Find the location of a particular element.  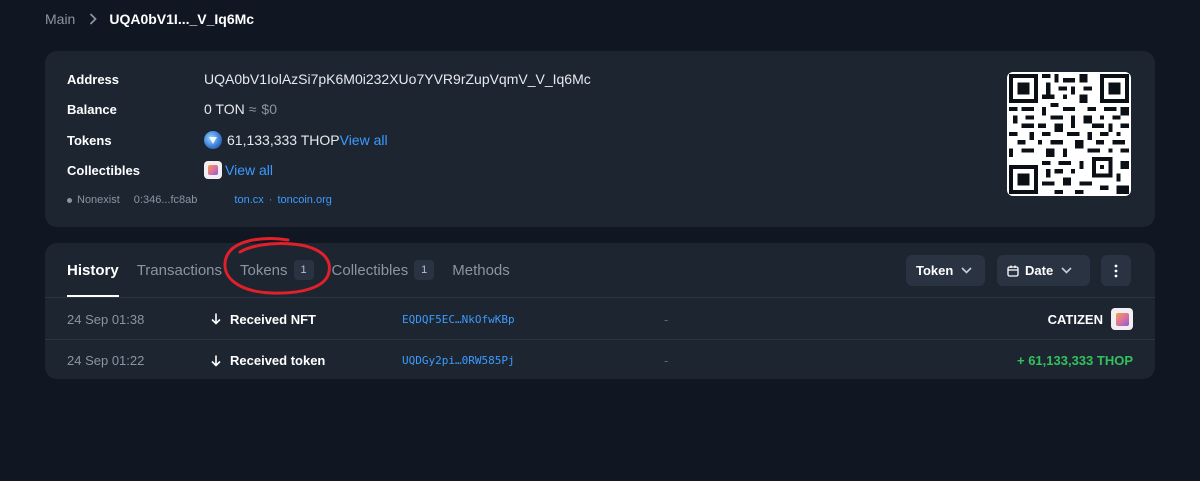

more-options-button is located at coordinates (1116, 270).